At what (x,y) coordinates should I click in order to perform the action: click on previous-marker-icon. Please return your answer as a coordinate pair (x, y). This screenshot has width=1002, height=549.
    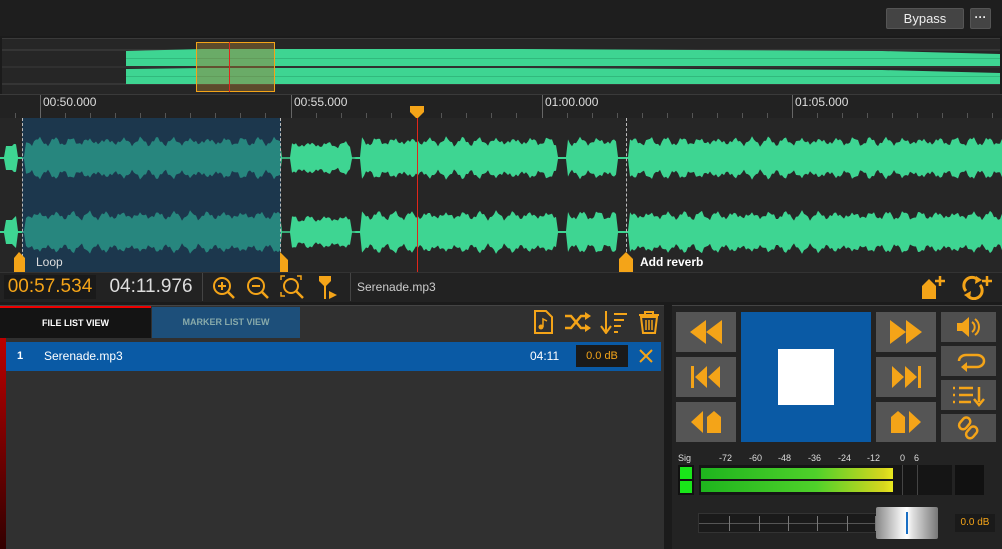
    Looking at the image, I should click on (706, 422).